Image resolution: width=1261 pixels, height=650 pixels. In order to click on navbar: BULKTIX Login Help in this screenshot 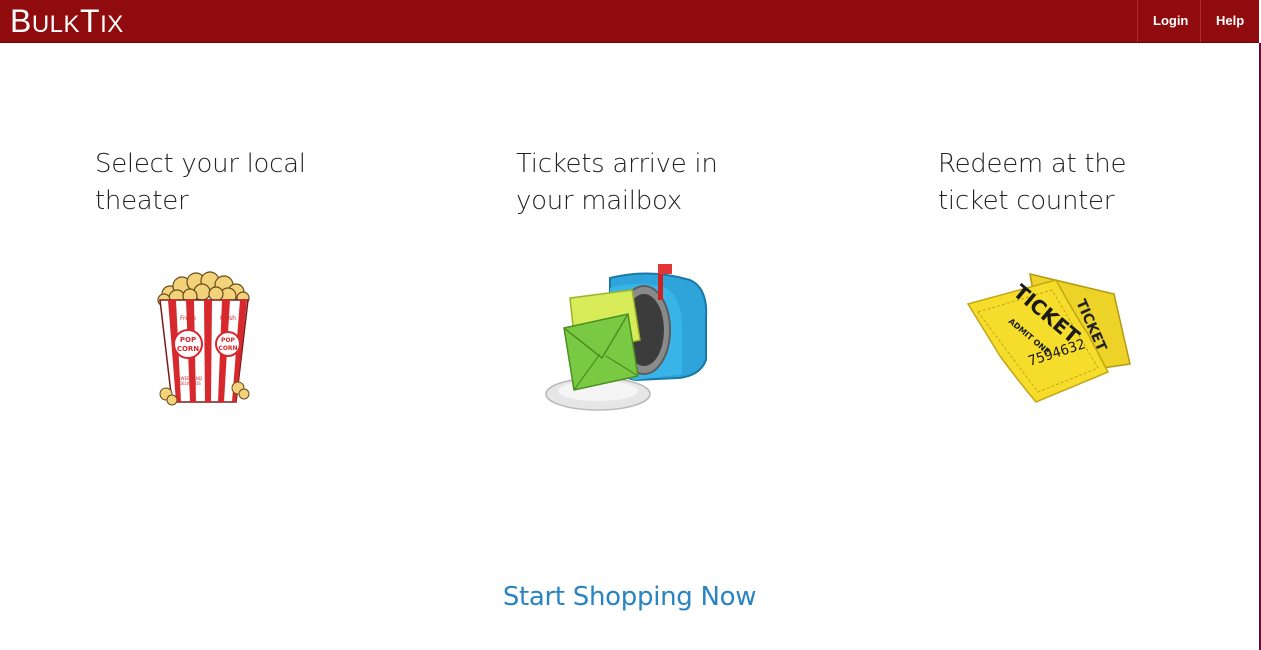, I will do `click(629, 21)`.